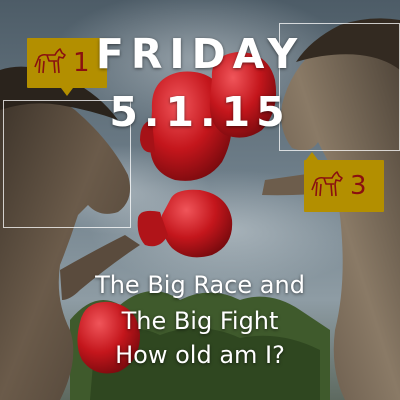  What do you see at coordinates (200, 112) in the screenshot?
I see `headline-date: 5.1.15` at bounding box center [200, 112].